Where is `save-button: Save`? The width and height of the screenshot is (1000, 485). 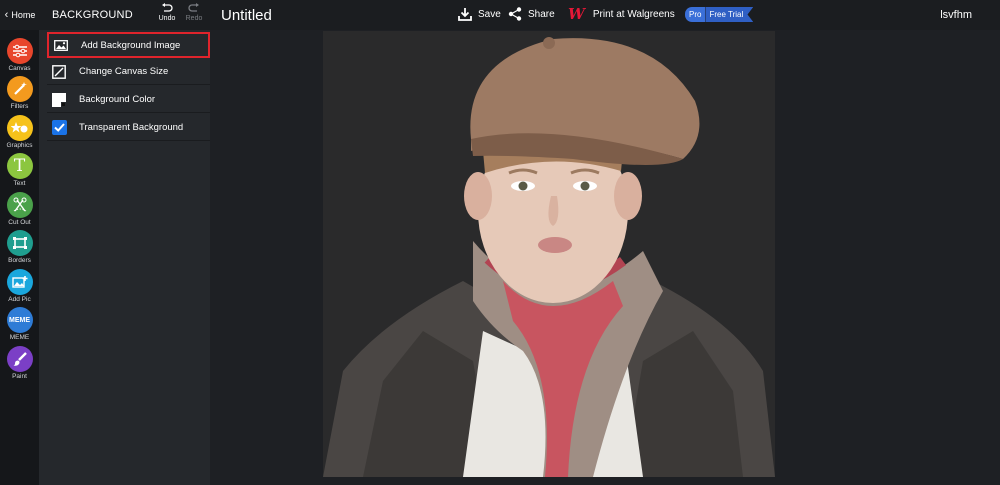 save-button: Save is located at coordinates (479, 14).